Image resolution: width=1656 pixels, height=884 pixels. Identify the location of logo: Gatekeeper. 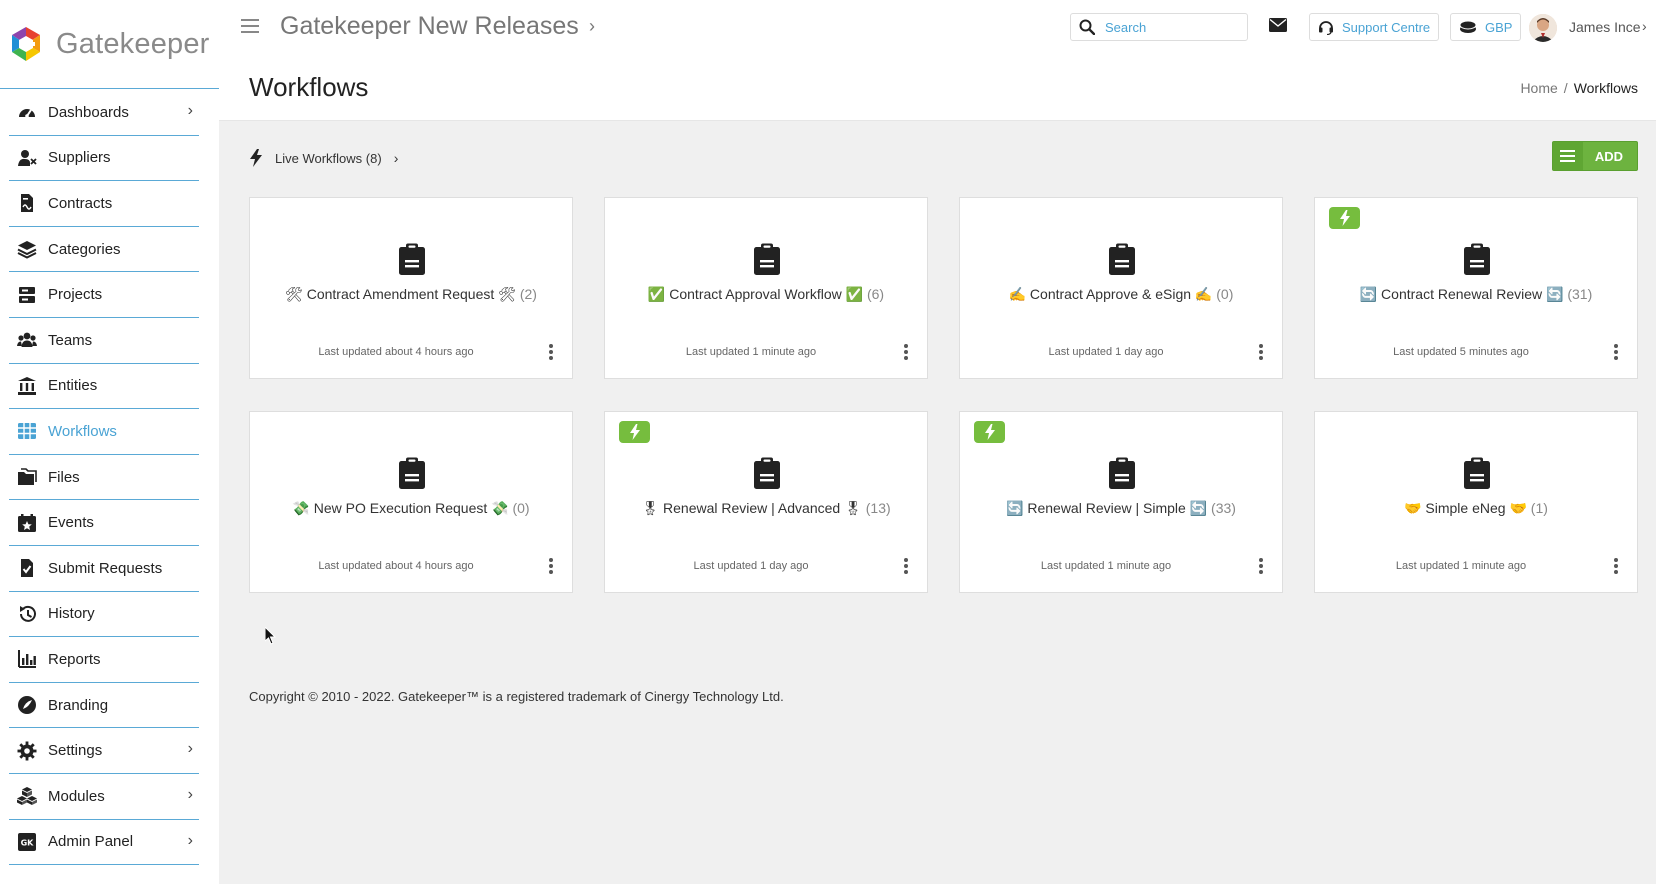
(109, 44).